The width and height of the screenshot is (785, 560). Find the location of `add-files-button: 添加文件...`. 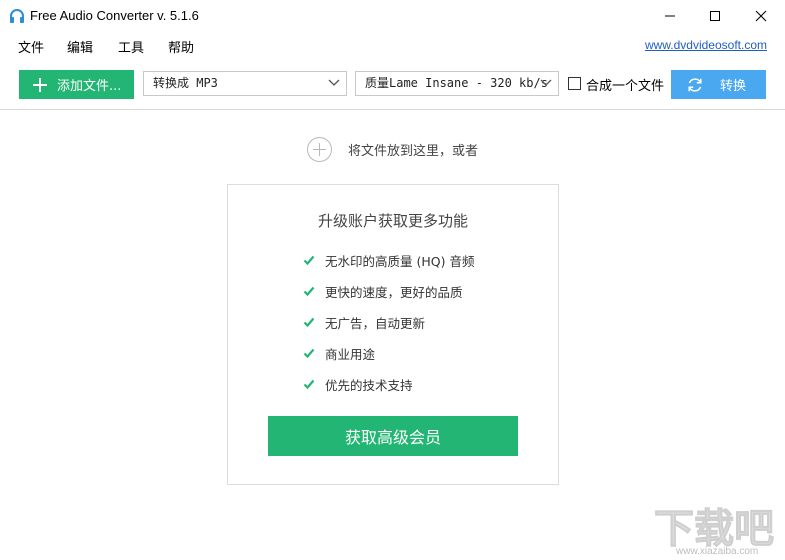

add-files-button: 添加文件... is located at coordinates (76, 84).